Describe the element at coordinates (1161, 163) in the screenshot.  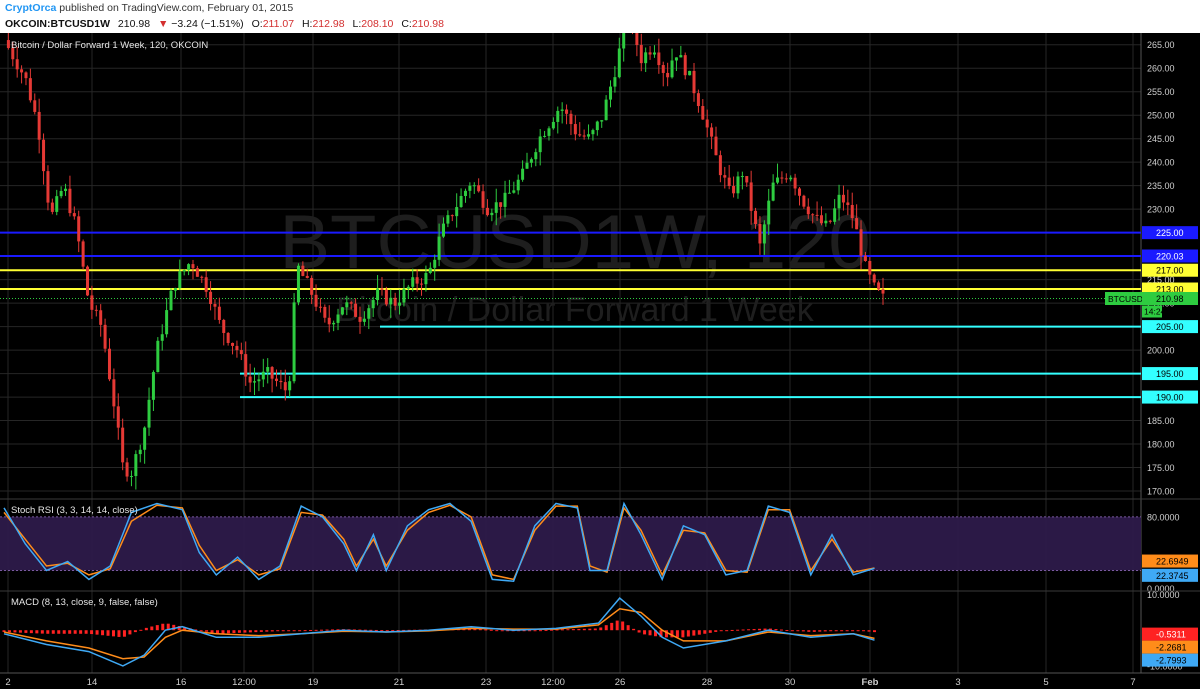
I see `price-tick-label: 240.00` at that location.